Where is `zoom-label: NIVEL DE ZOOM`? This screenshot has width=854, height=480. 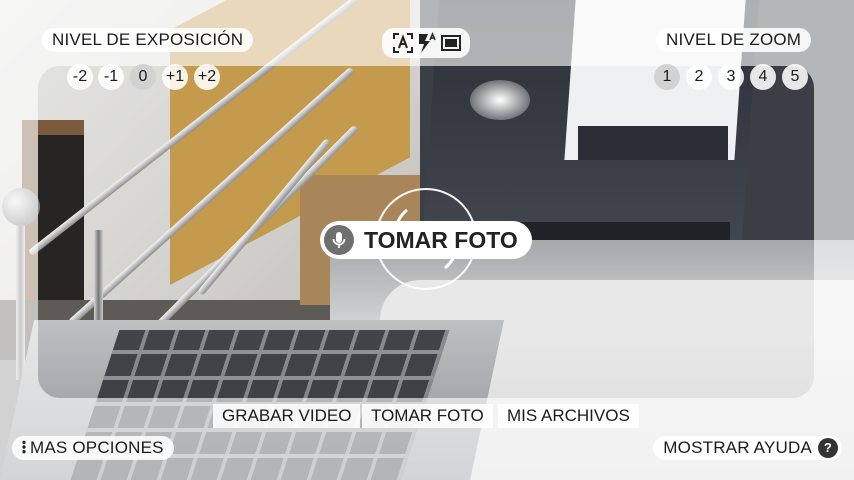
zoom-label: NIVEL DE ZOOM is located at coordinates (734, 40).